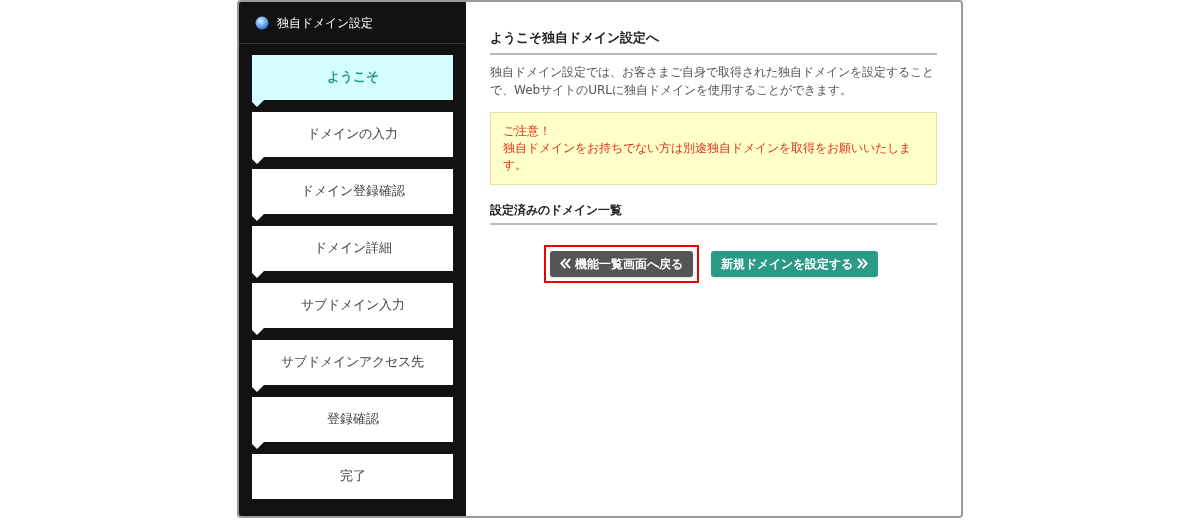 This screenshot has height=520, width=1200. What do you see at coordinates (352, 191) in the screenshot?
I see `step-item: ドメイン登録確認` at bounding box center [352, 191].